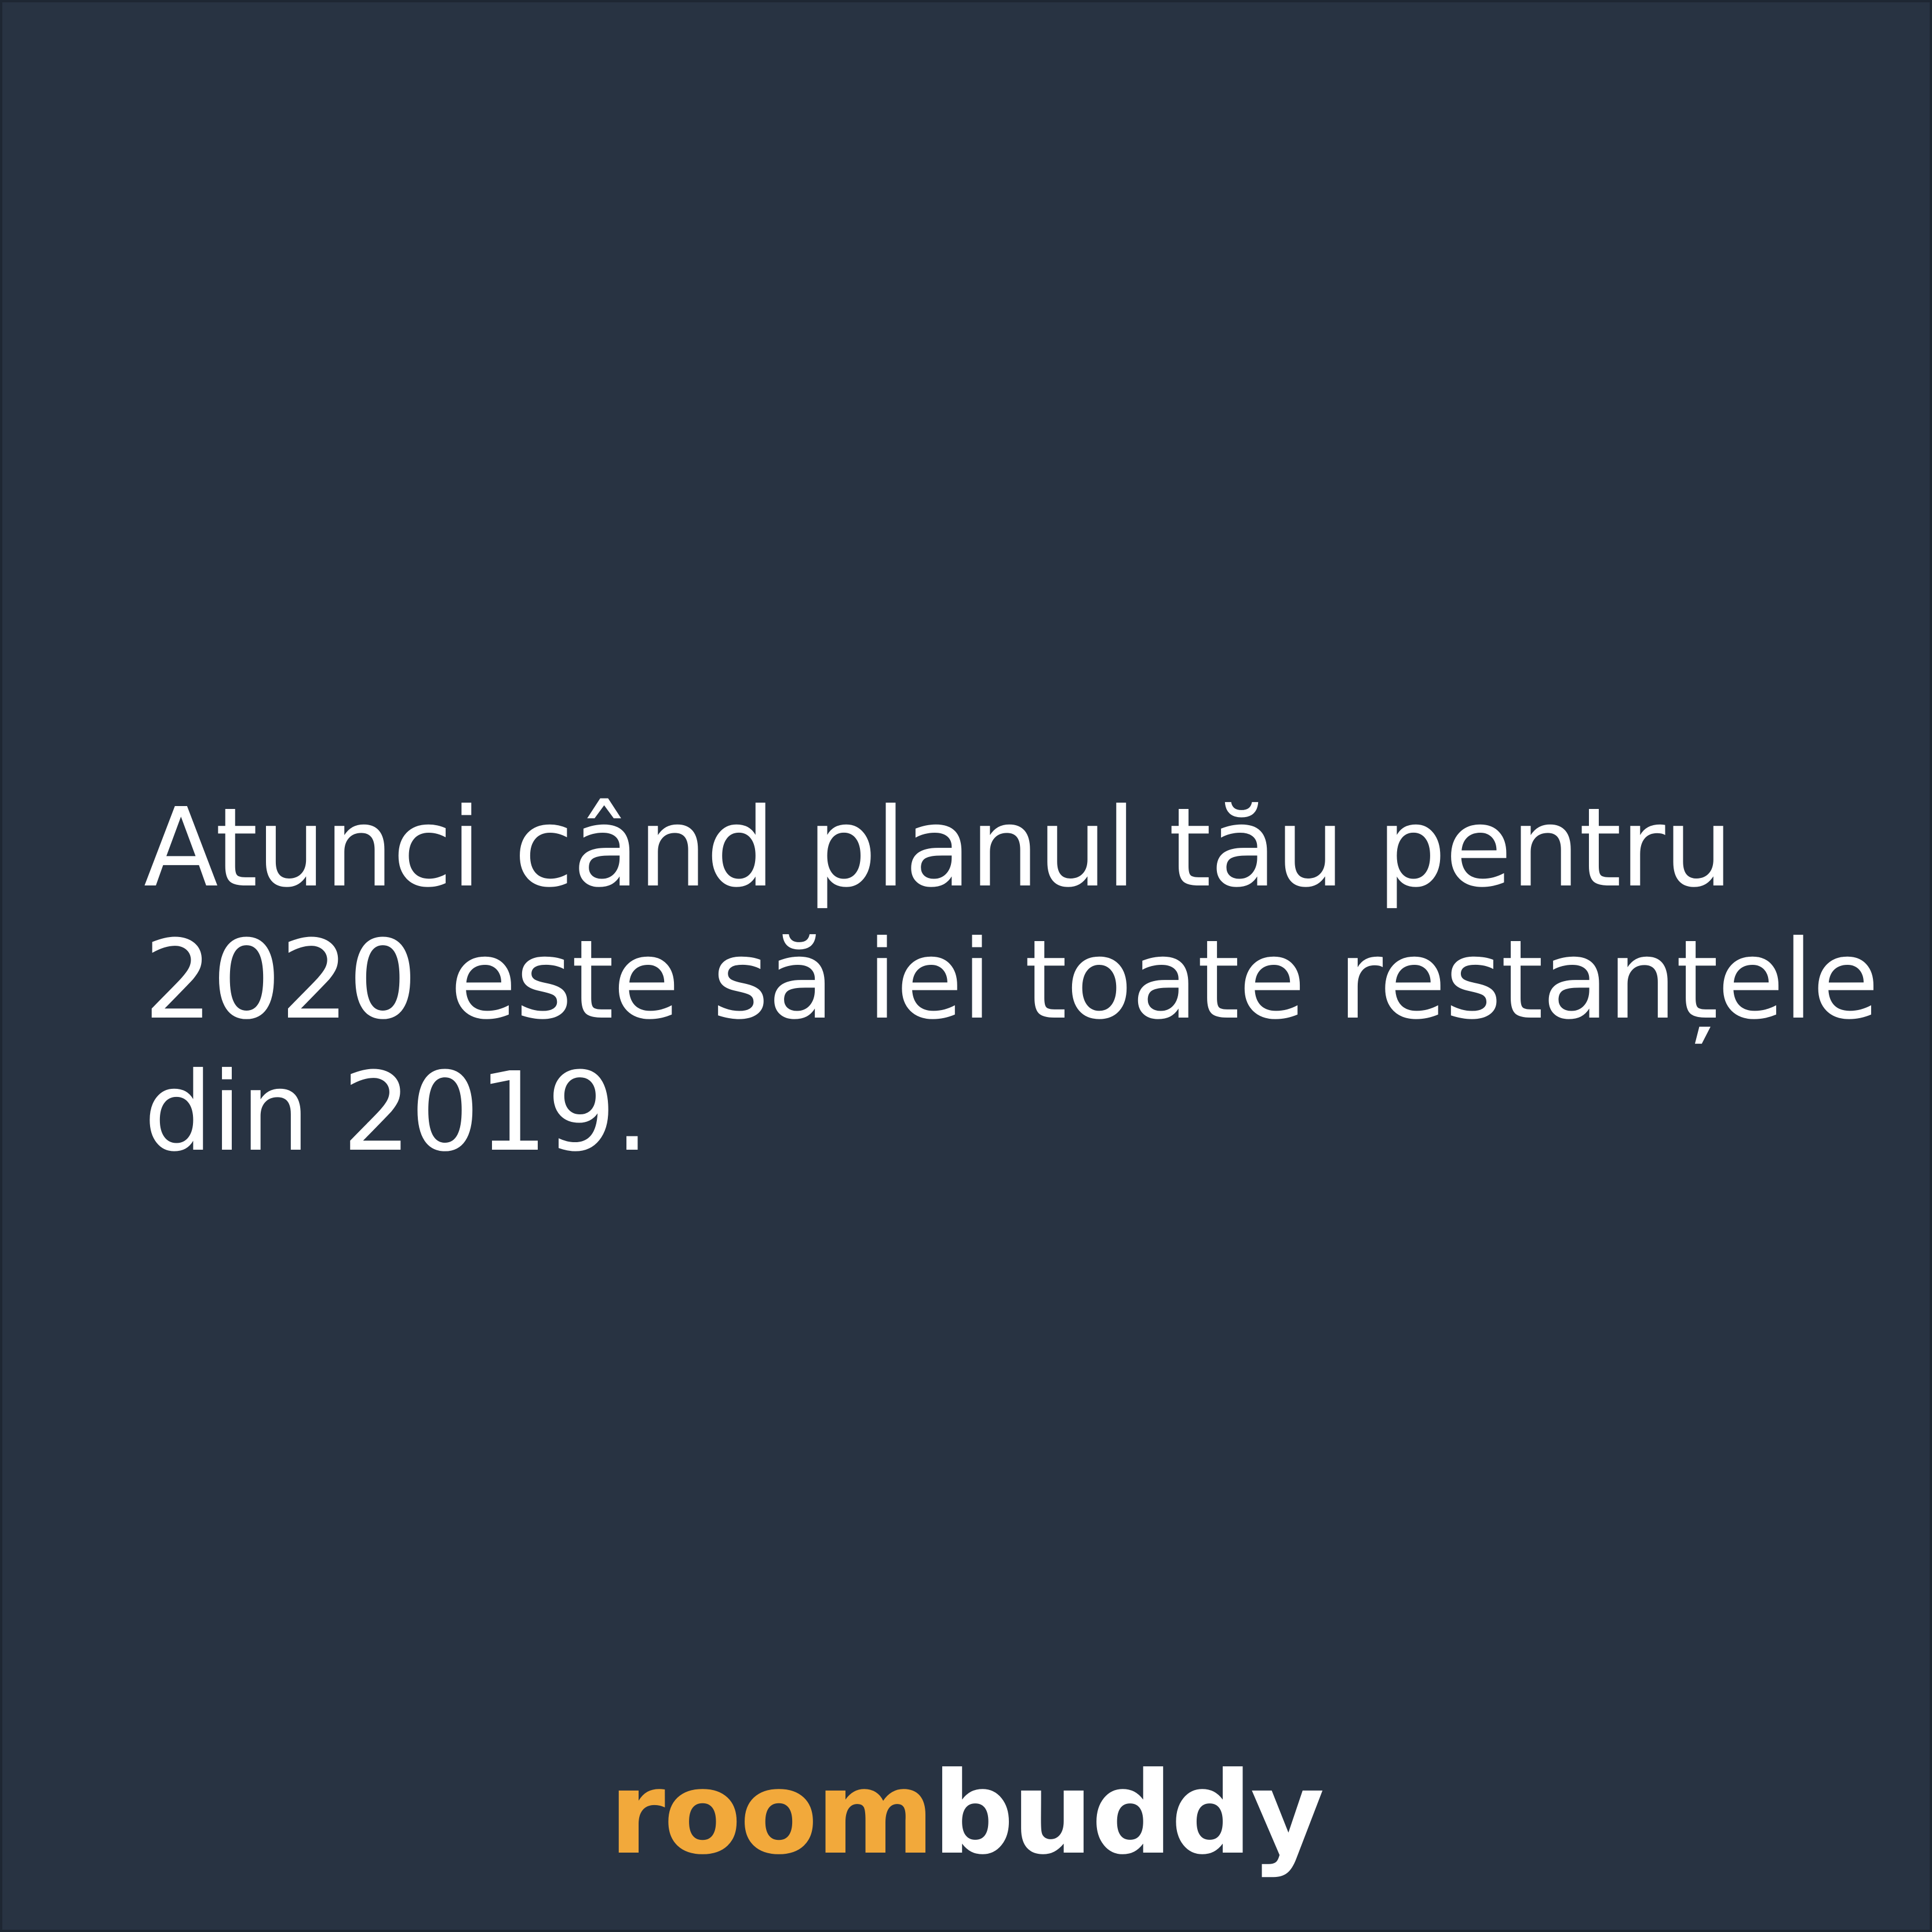  I want to click on quote-line-1: Atunci când planul tău pentru, so click(939, 849).